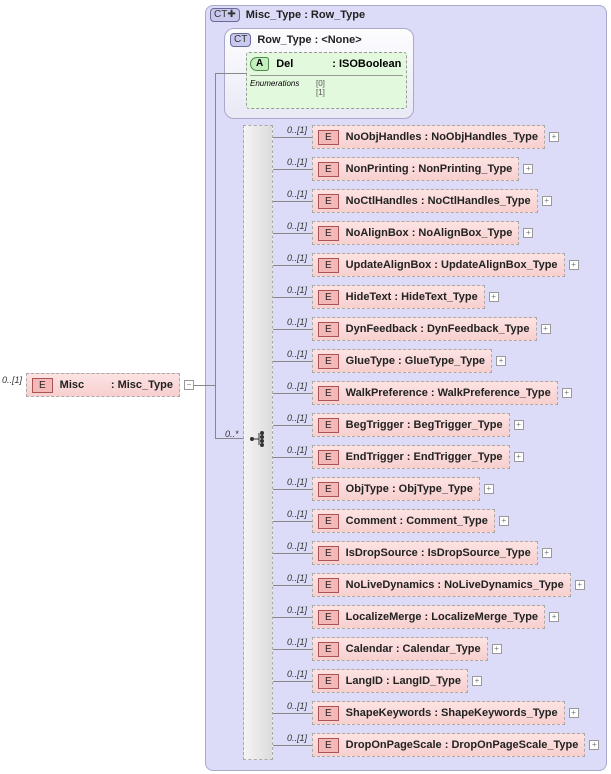 The image size is (611, 774). Describe the element at coordinates (377, 233) in the screenshot. I see `element-name: NoAlignBox` at that location.